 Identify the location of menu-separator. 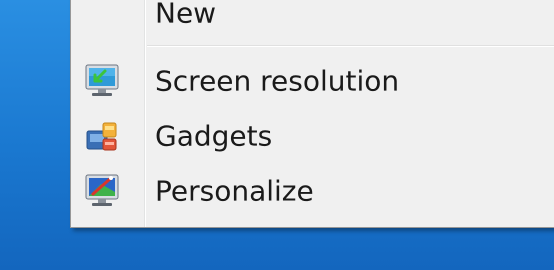
(350, 46).